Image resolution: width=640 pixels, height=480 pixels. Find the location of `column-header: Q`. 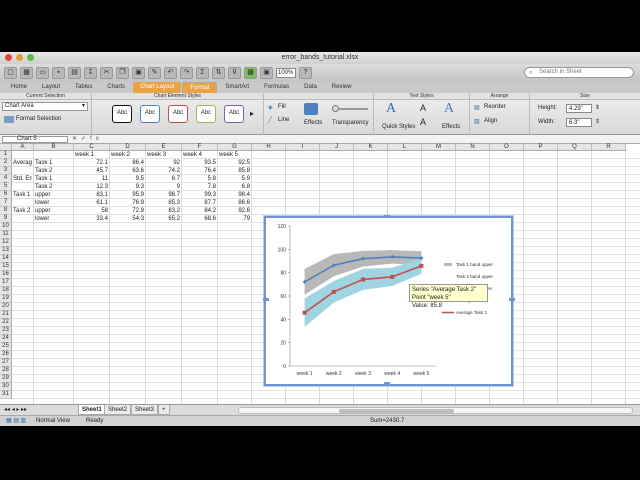

column-header: Q is located at coordinates (575, 147).